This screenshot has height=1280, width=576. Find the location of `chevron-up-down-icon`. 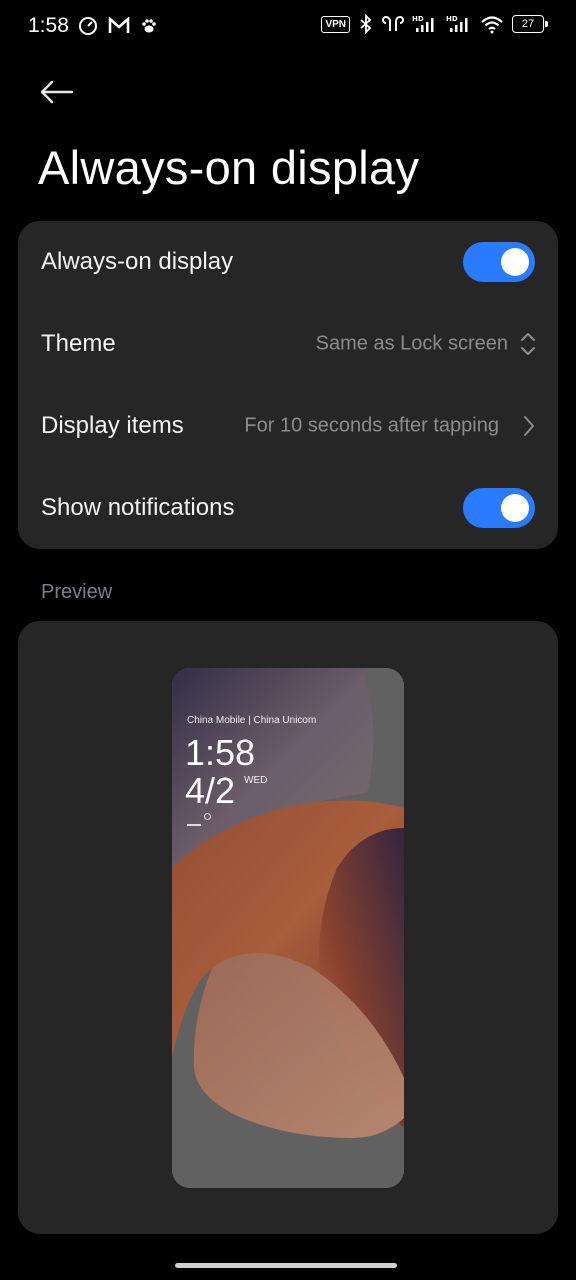

chevron-up-down-icon is located at coordinates (528, 344).